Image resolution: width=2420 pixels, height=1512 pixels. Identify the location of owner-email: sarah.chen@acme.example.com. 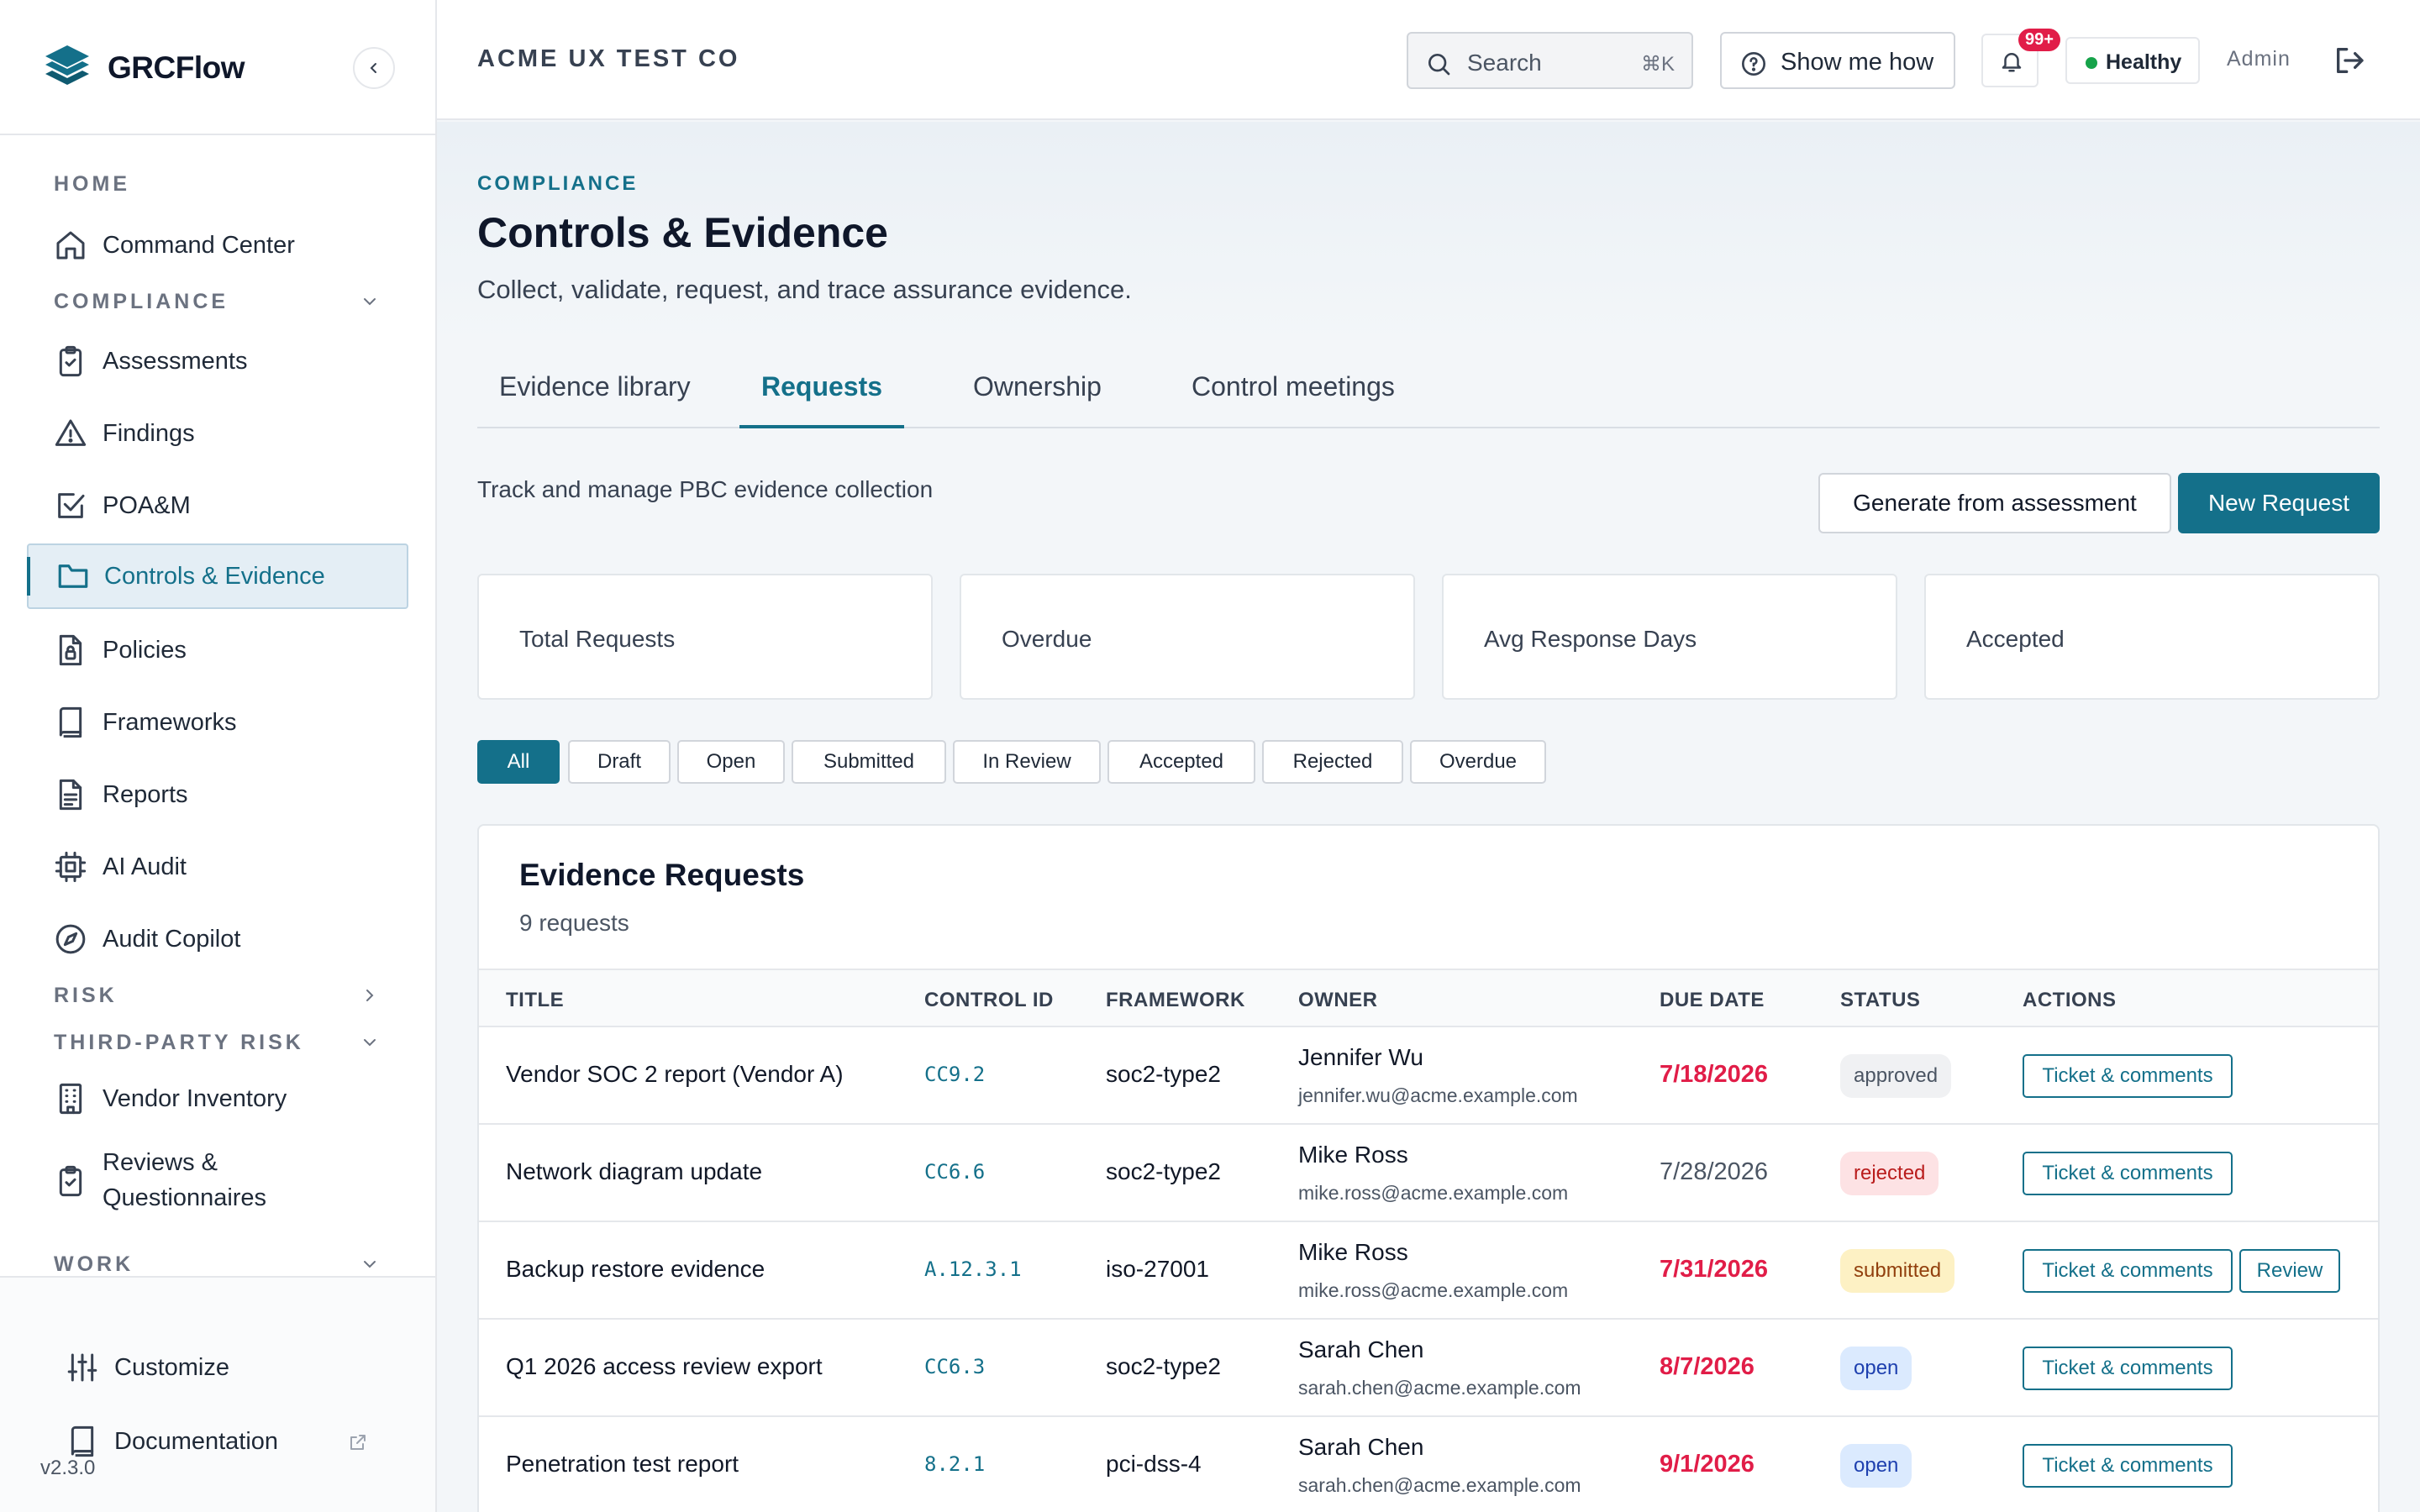
(1439, 1485).